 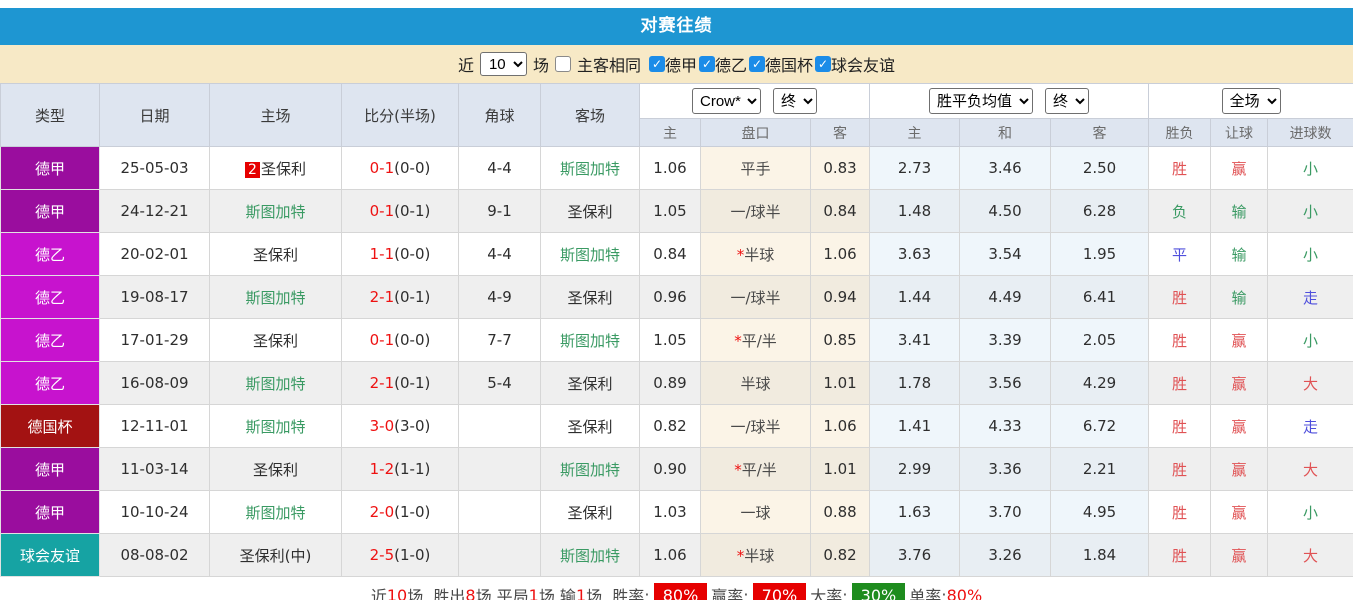 I want to click on halftime-score: (3-0), so click(x=412, y=426).